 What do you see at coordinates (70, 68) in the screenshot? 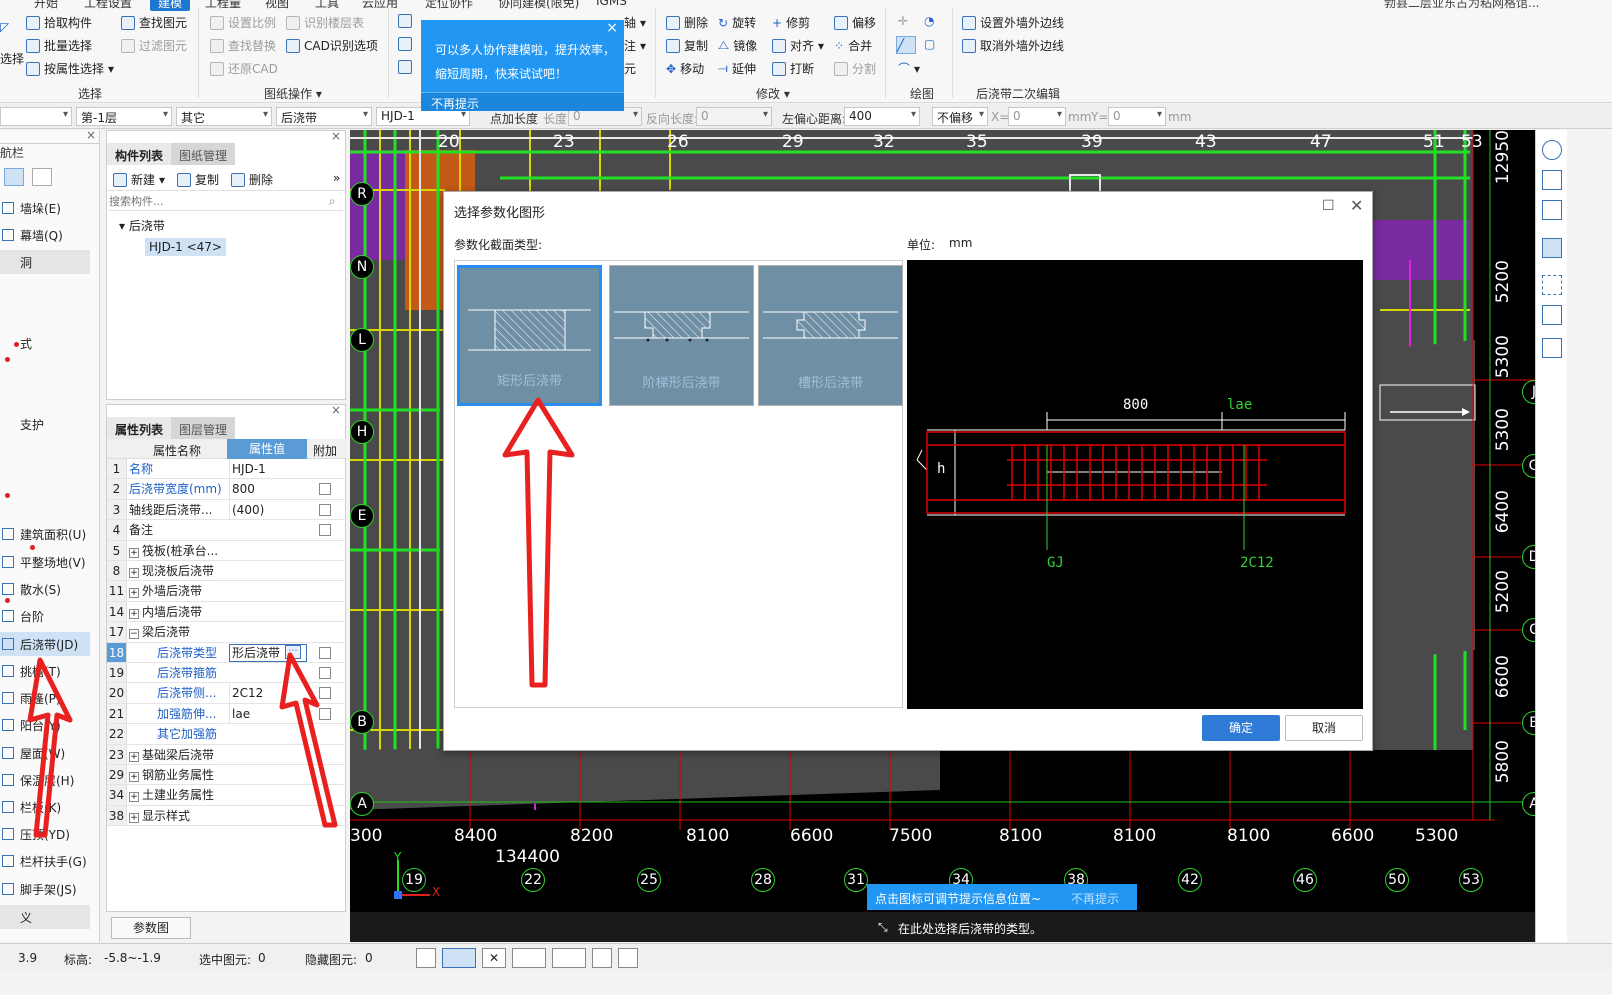
I see `select-by-prop-button: 按属性选择 ▾` at bounding box center [70, 68].